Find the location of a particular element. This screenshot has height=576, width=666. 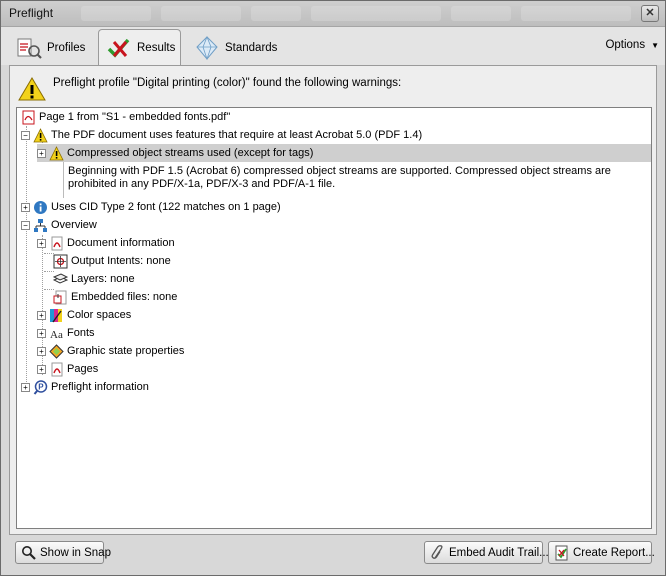

tab-standards: Standards is located at coordinates (235, 48).